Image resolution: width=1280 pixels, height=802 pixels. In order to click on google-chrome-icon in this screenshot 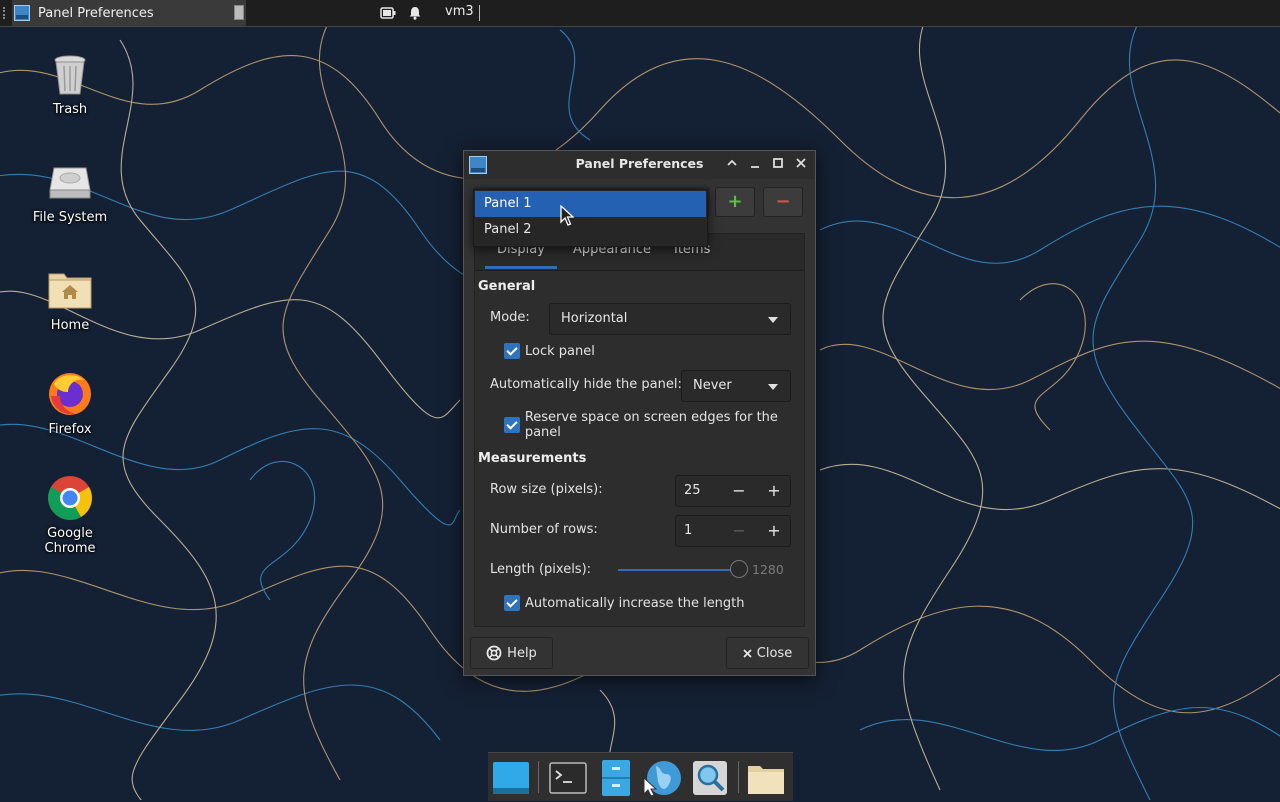, I will do `click(70, 498)`.